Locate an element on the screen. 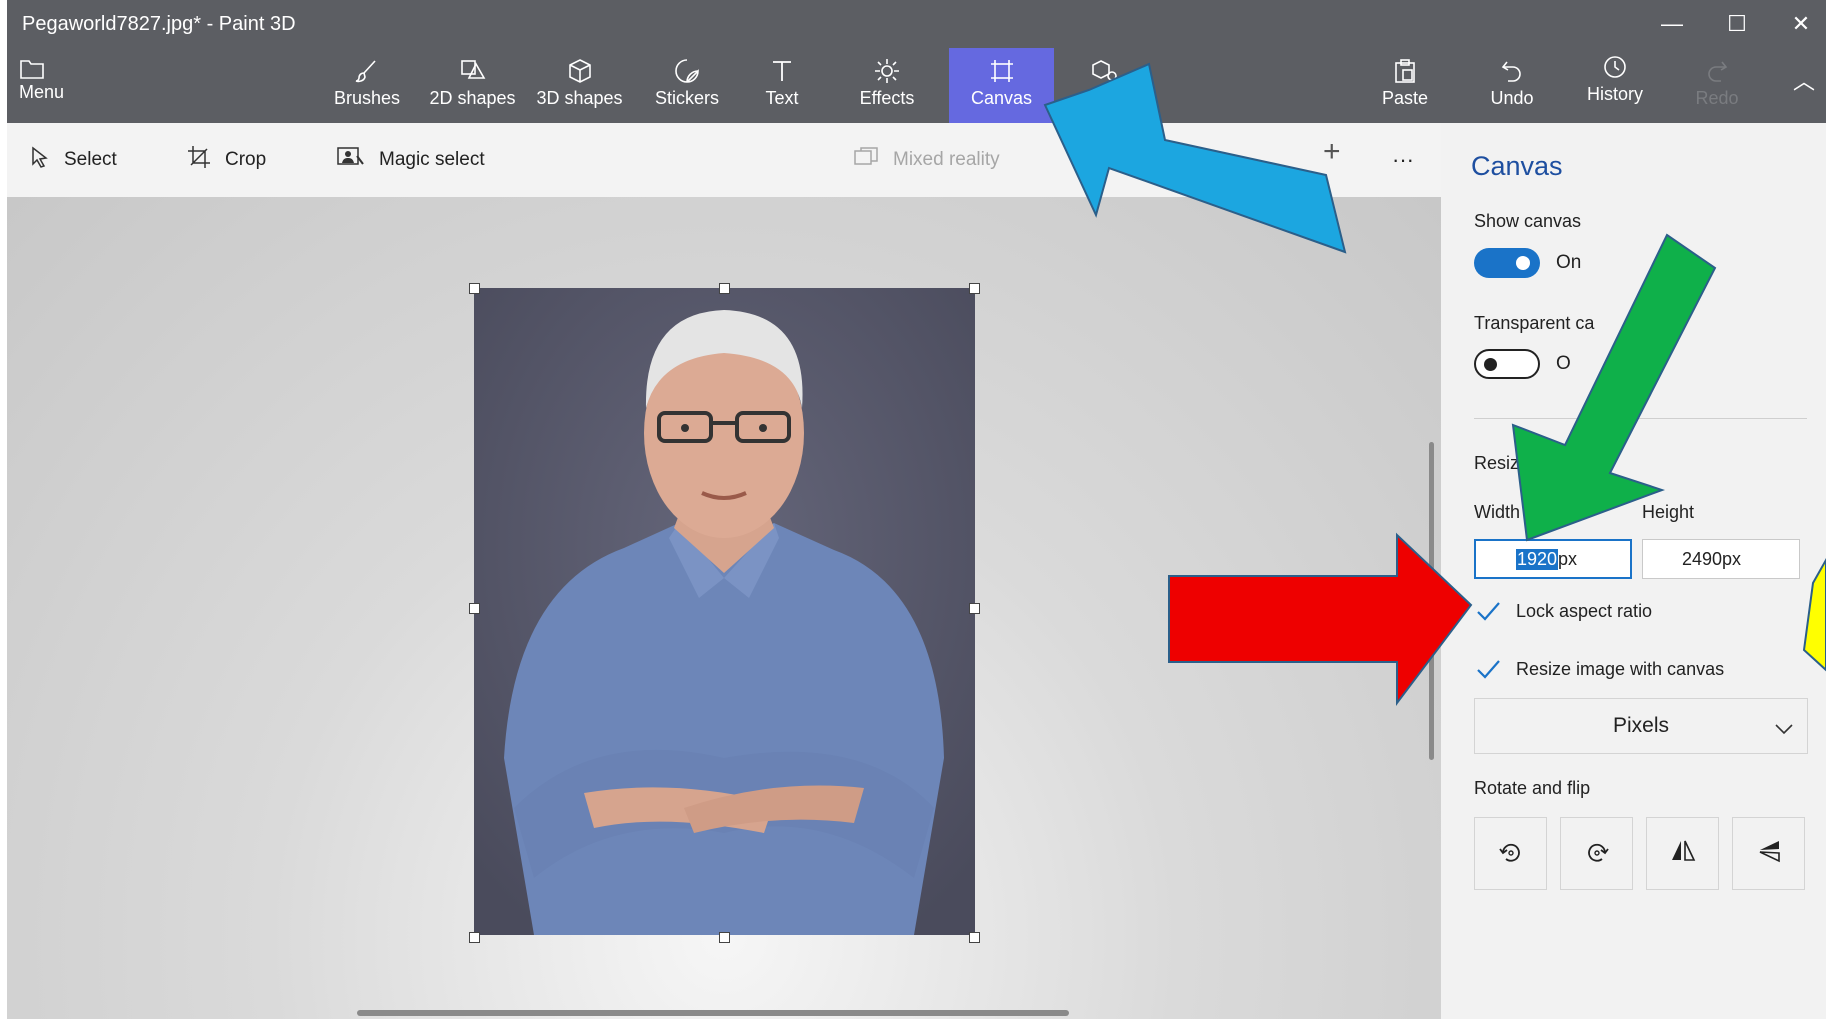  canvas-button: Canvas is located at coordinates (1001, 85).